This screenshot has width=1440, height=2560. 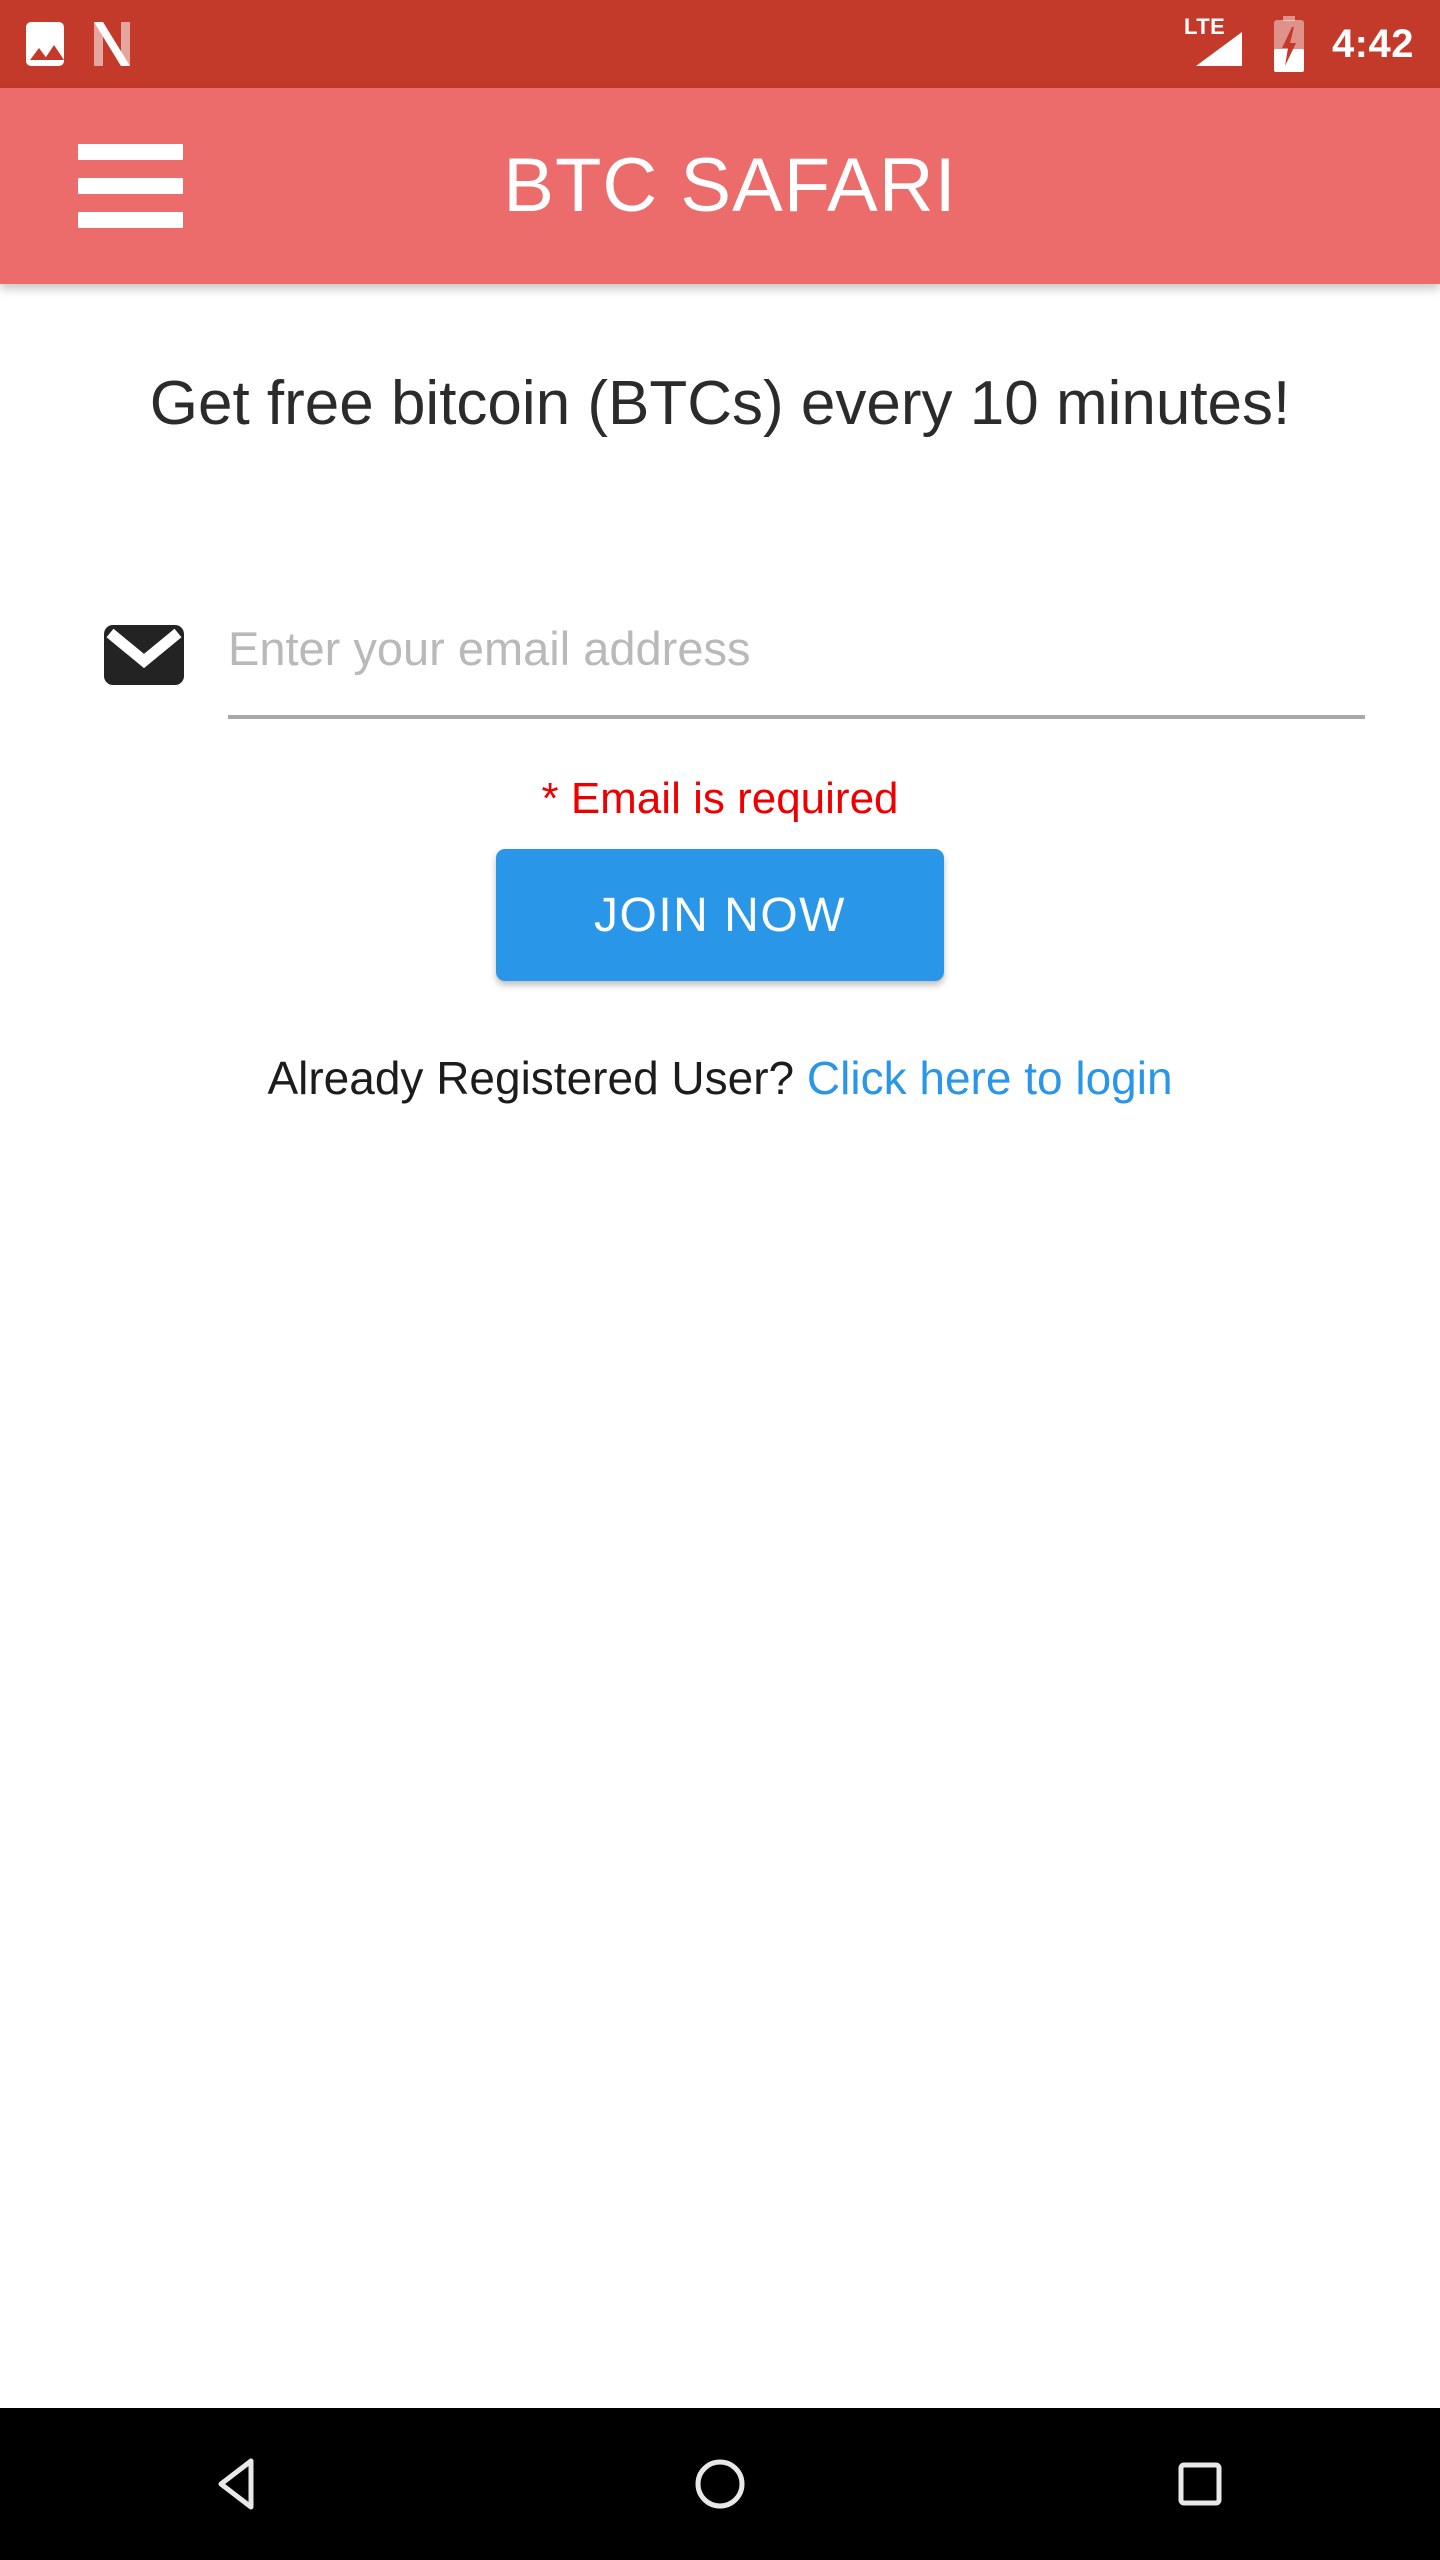 What do you see at coordinates (1372, 44) in the screenshot?
I see `status-bar-clock: 4:42` at bounding box center [1372, 44].